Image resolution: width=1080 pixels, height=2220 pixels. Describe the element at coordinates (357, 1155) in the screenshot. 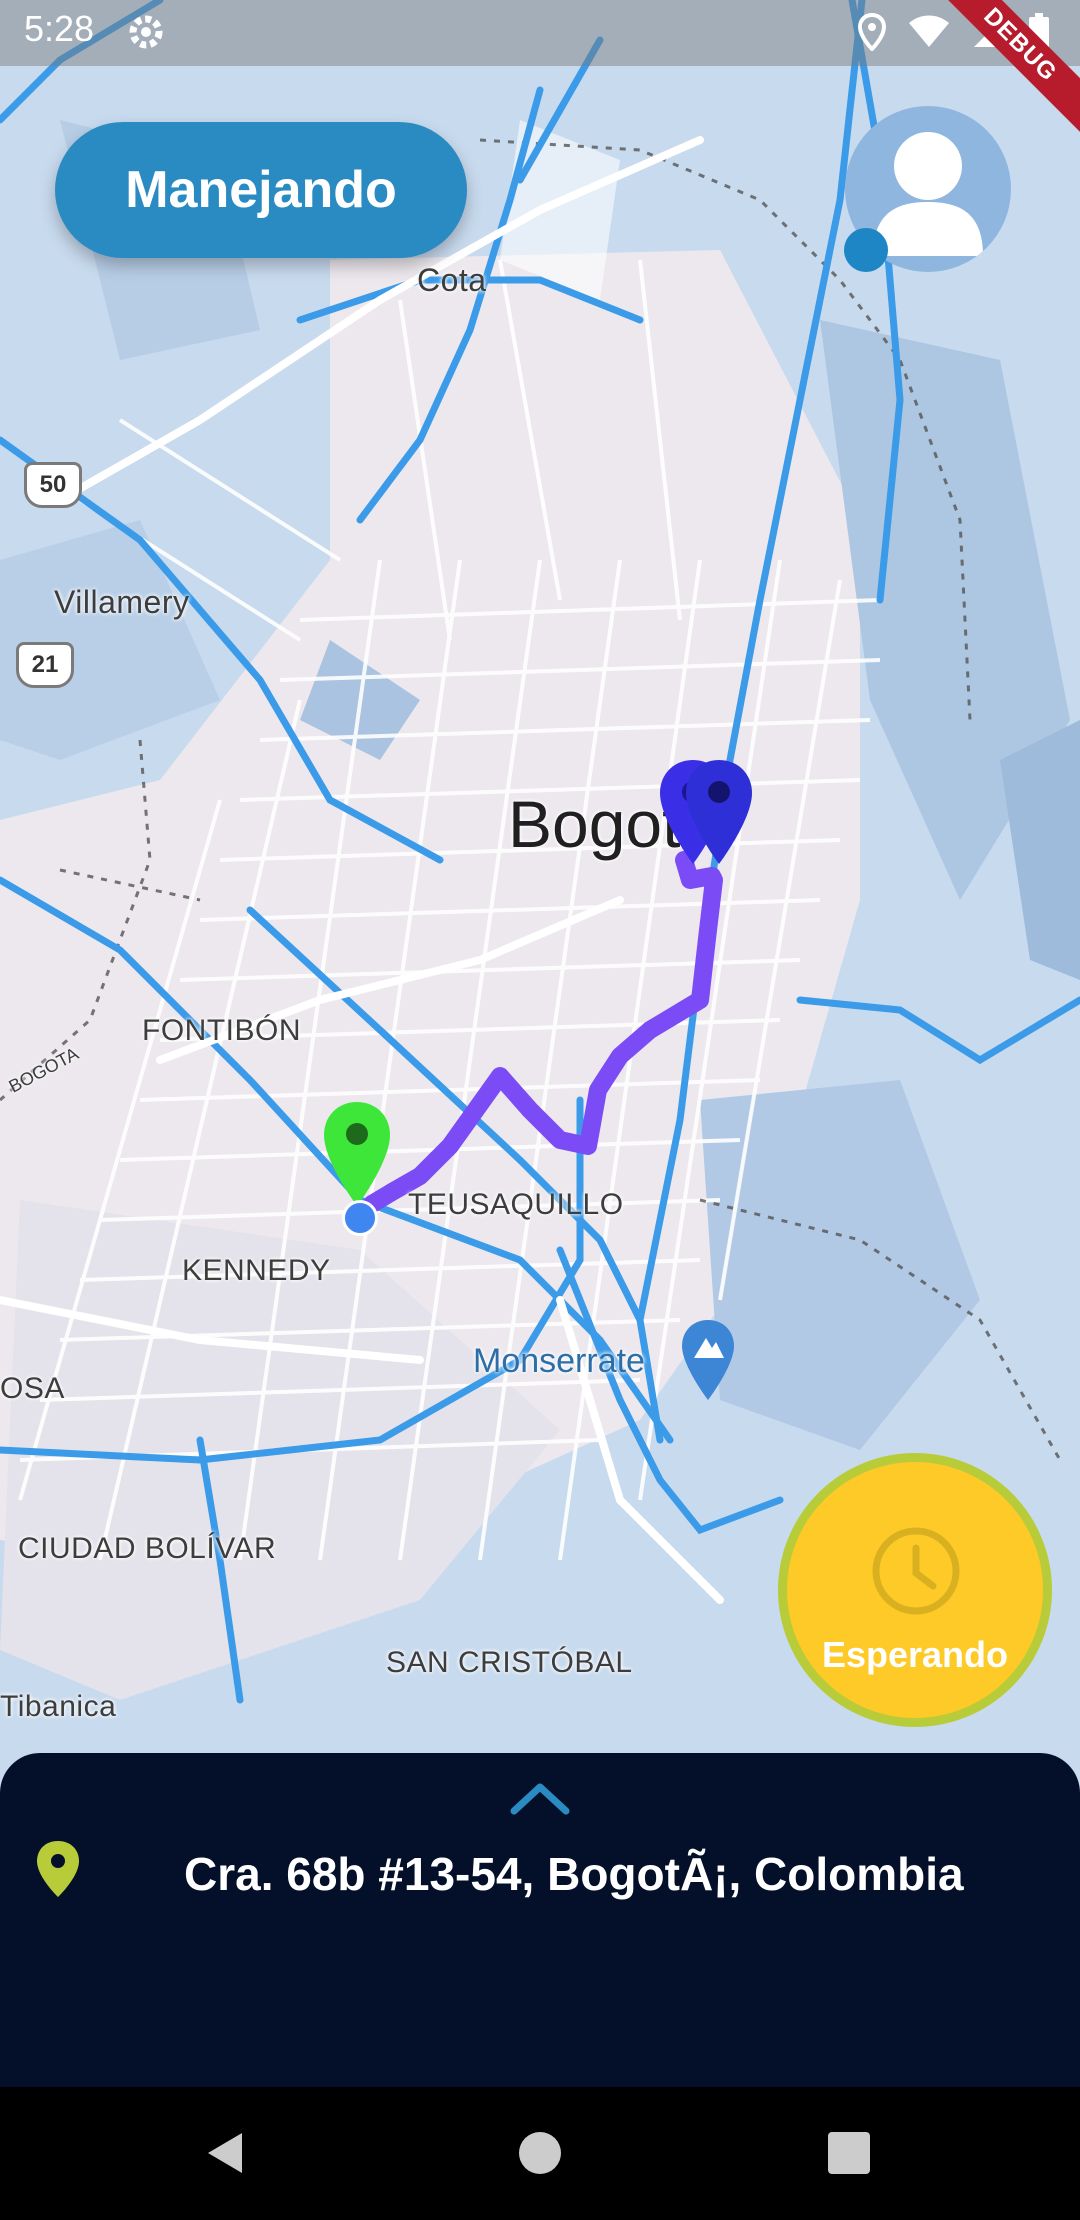

I see `origin-marker-icon` at that location.